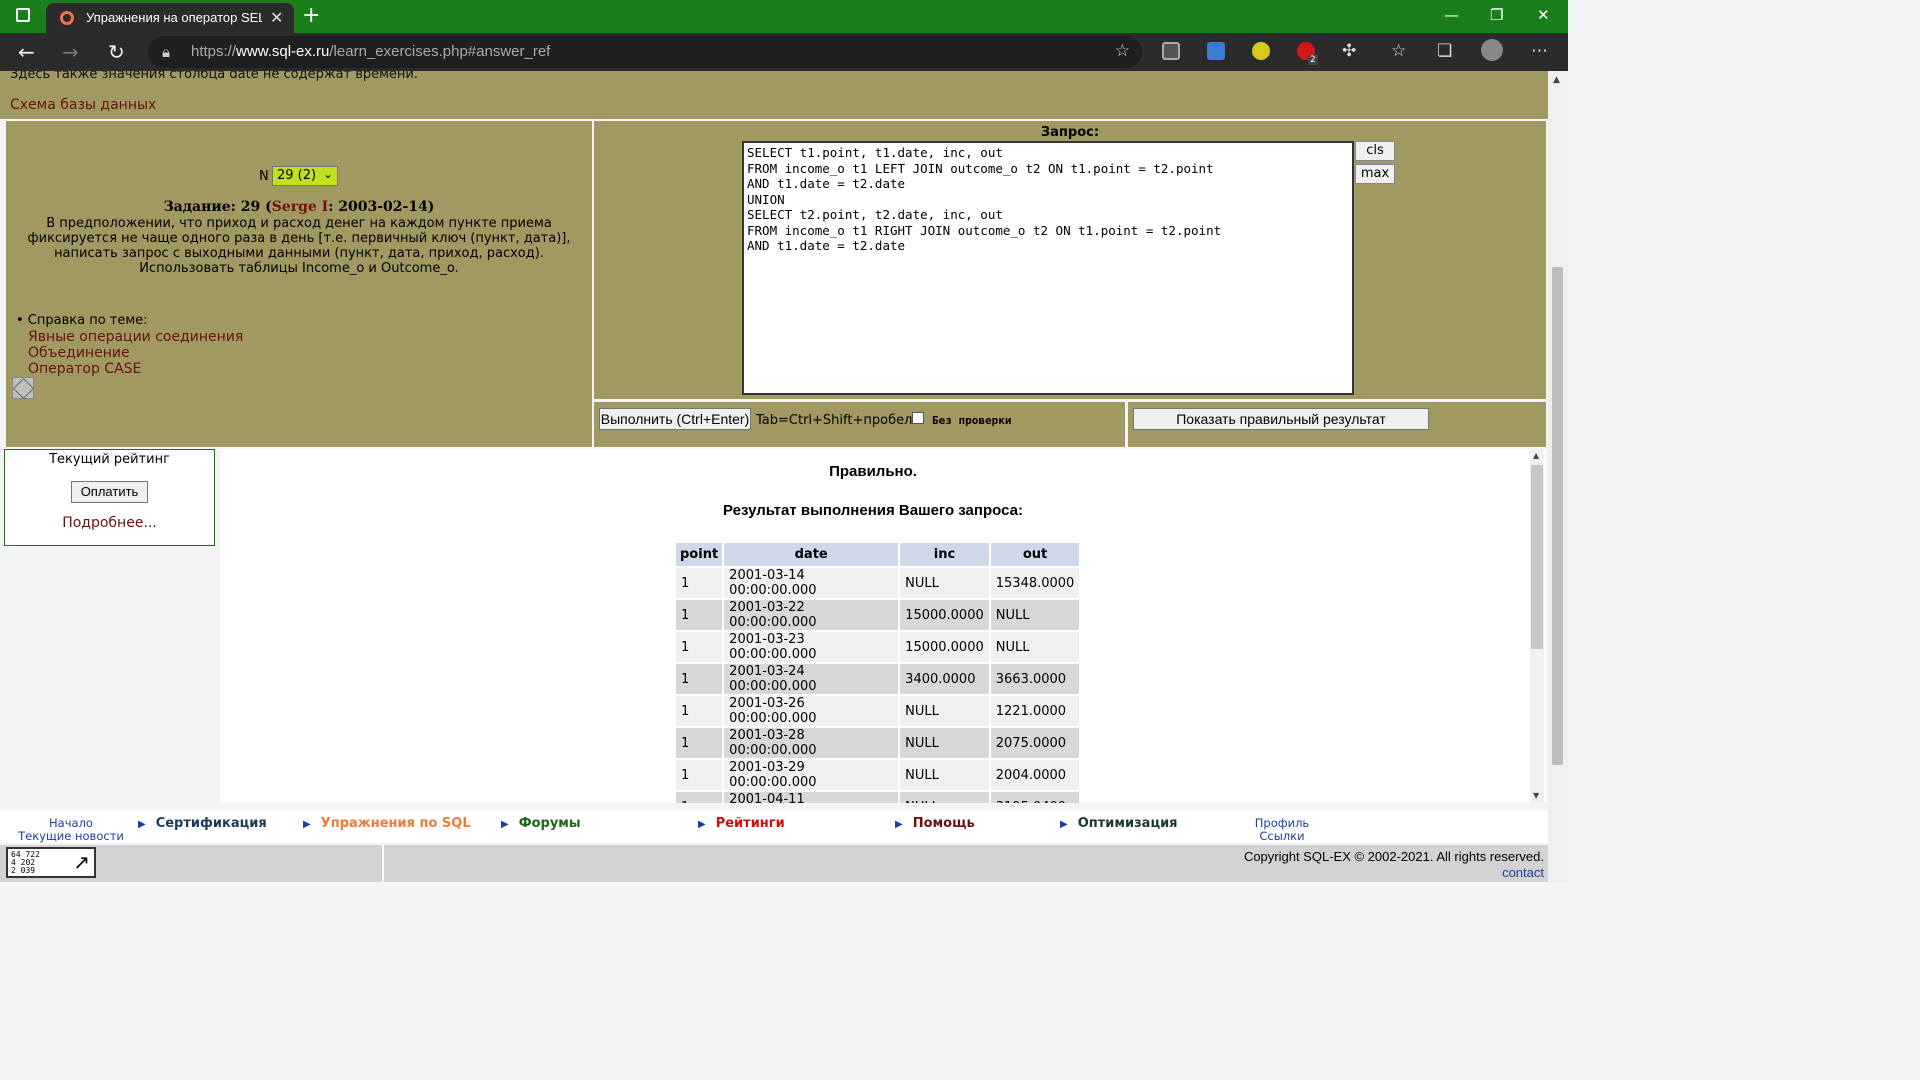 The image size is (1920, 1080). I want to click on browser-tab: Упражнения на оператор SELECT ✕, so click(170, 18).